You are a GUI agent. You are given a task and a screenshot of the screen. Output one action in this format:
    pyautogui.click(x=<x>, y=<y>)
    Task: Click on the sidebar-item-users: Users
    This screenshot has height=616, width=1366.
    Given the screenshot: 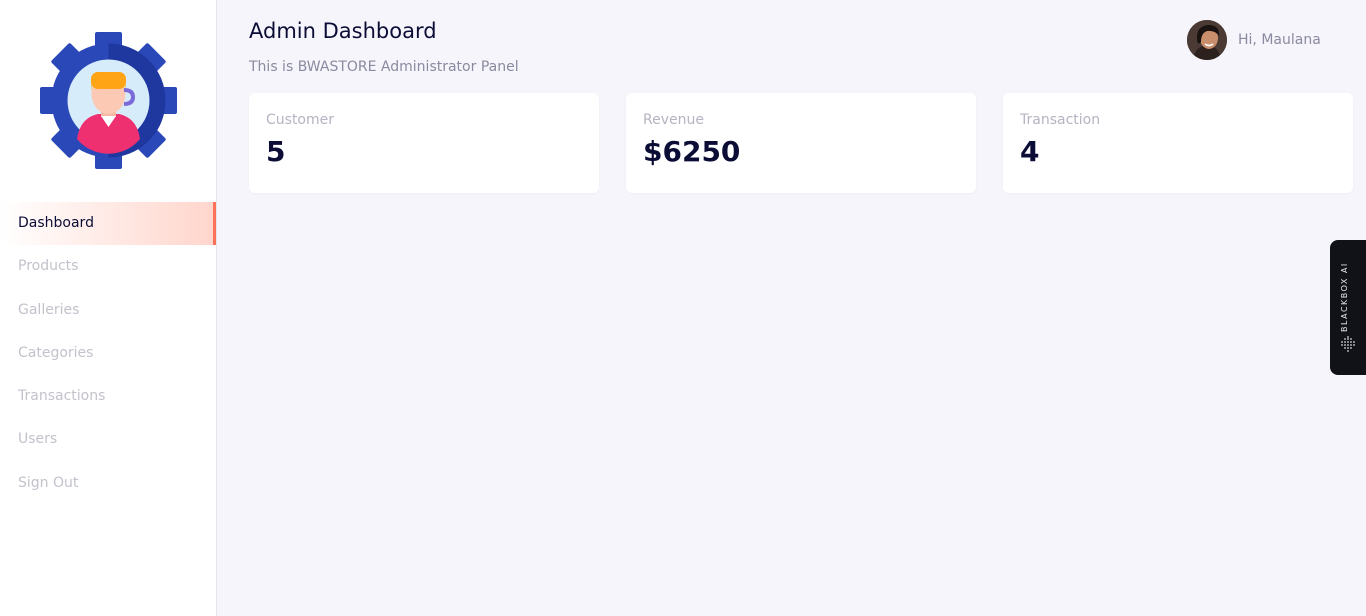 What is the action you would take?
    pyautogui.click(x=108, y=439)
    